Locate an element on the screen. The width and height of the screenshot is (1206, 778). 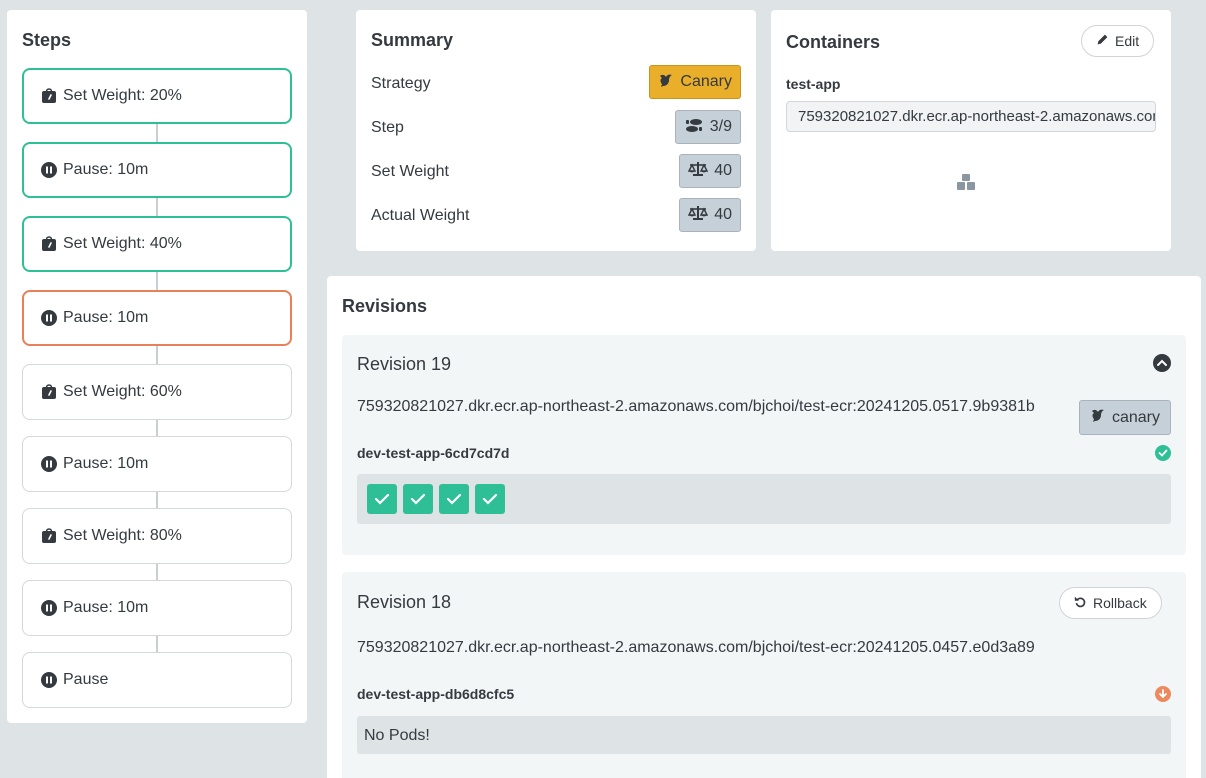
step-set-weight-80: Set Weight: 80% is located at coordinates (157, 536).